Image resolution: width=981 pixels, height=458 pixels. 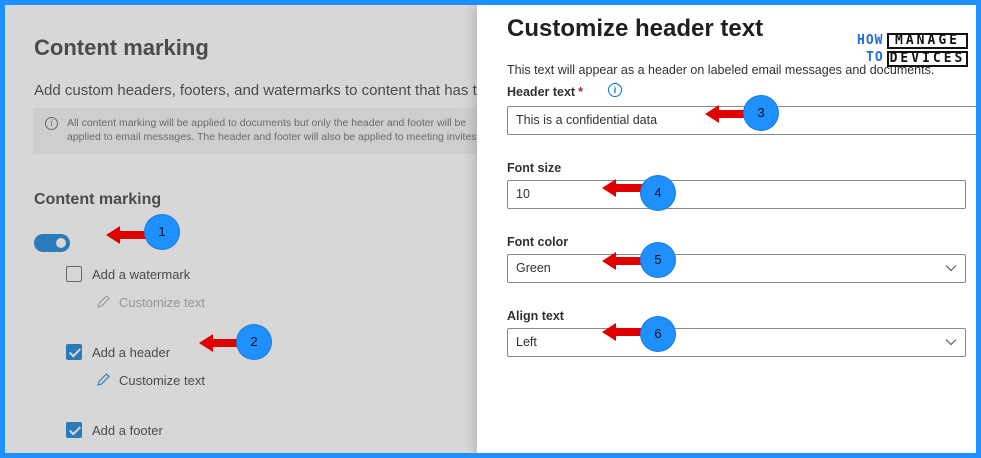 I want to click on logo-to: TO, so click(x=875, y=57).